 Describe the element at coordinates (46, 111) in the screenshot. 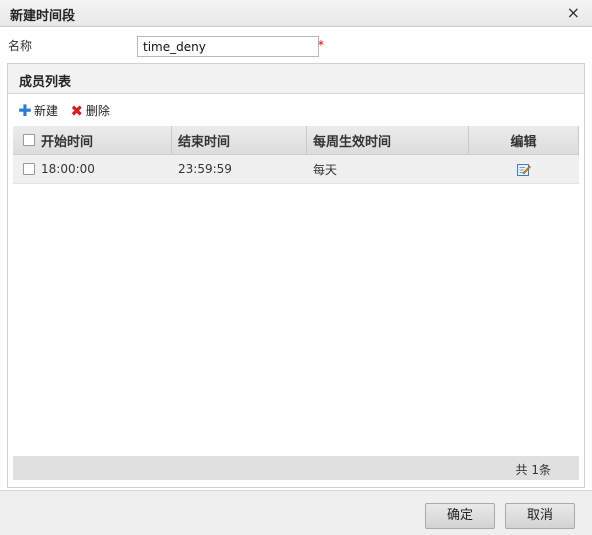

I see `new-button-label: 新建` at that location.